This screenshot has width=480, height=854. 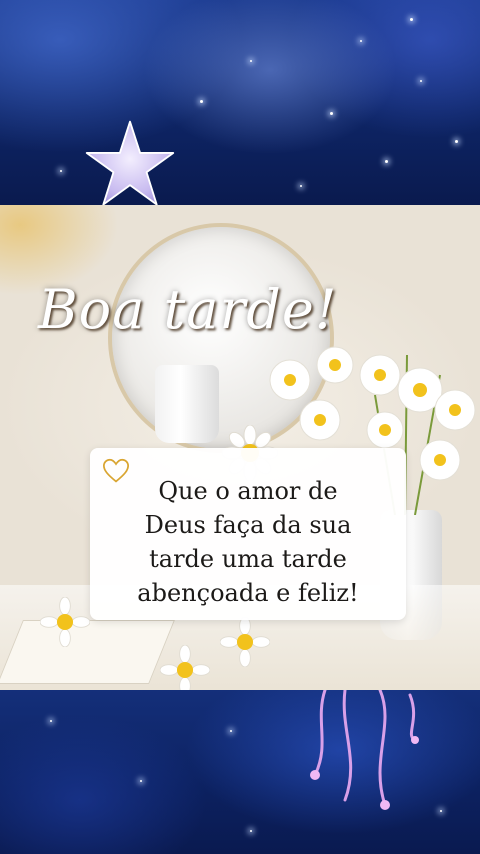 I want to click on starfish-icon, so click(x=130, y=163).